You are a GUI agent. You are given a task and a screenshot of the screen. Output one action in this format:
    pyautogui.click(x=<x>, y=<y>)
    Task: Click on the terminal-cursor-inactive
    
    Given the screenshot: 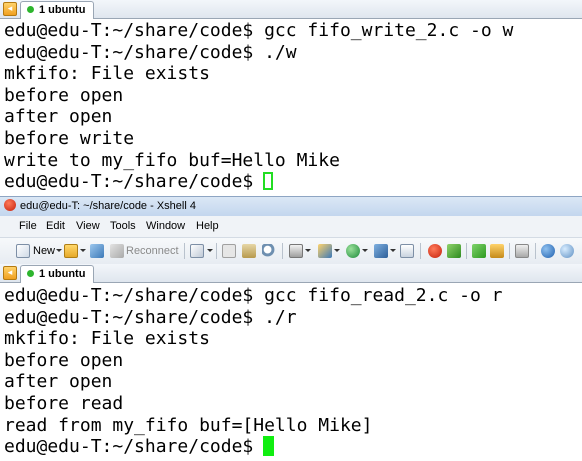 What is the action you would take?
    pyautogui.click(x=268, y=181)
    